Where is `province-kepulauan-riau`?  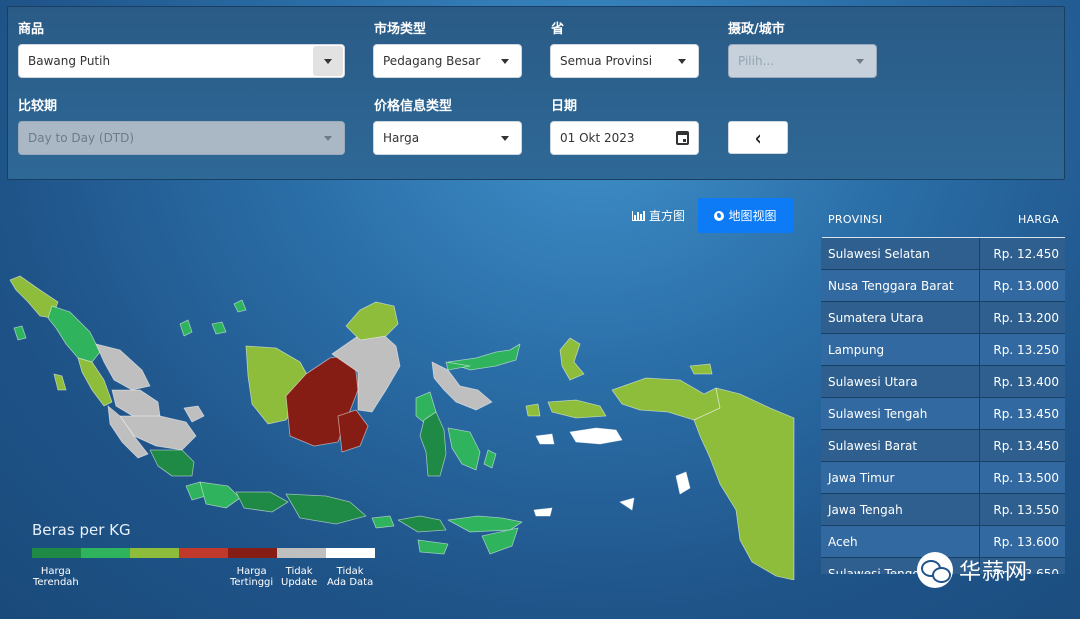
province-kepulauan-riau is located at coordinates (213, 318).